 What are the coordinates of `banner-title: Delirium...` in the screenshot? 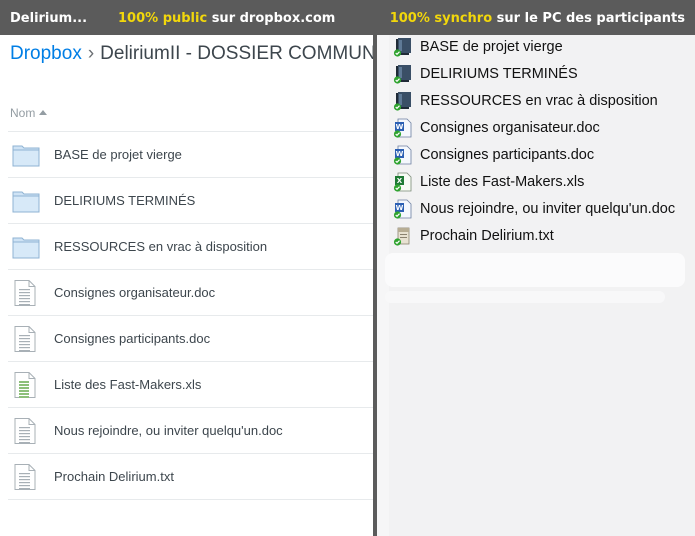 It's located at (49, 18).